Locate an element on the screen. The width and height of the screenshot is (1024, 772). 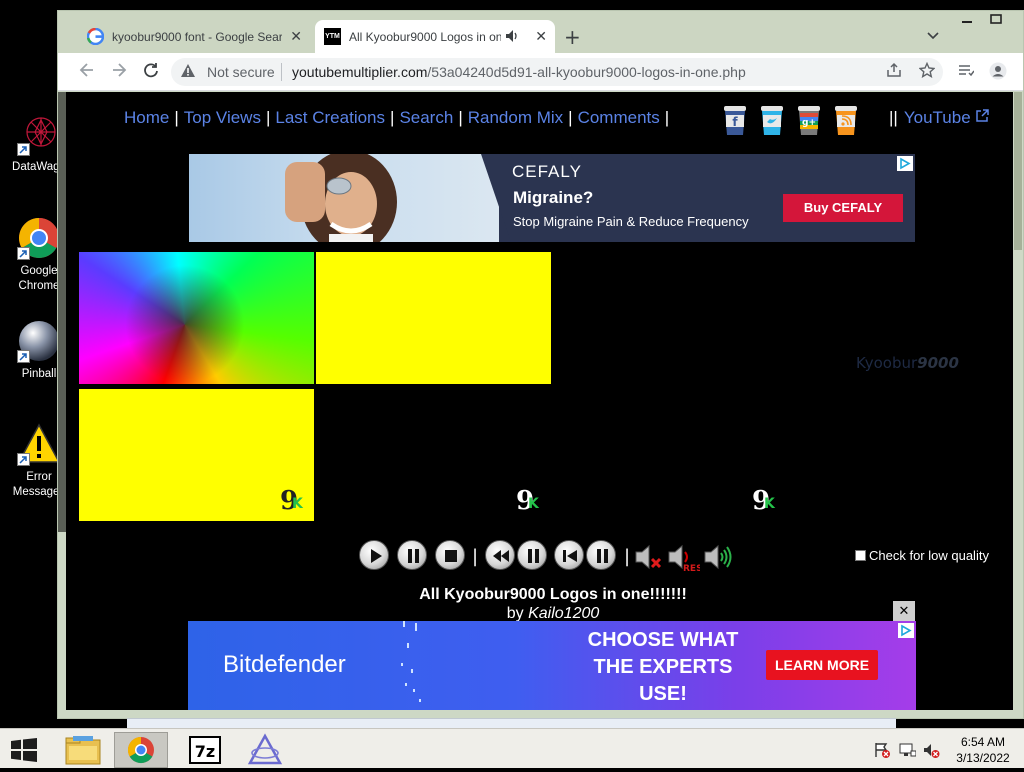
reload-icon is located at coordinates (151, 72).